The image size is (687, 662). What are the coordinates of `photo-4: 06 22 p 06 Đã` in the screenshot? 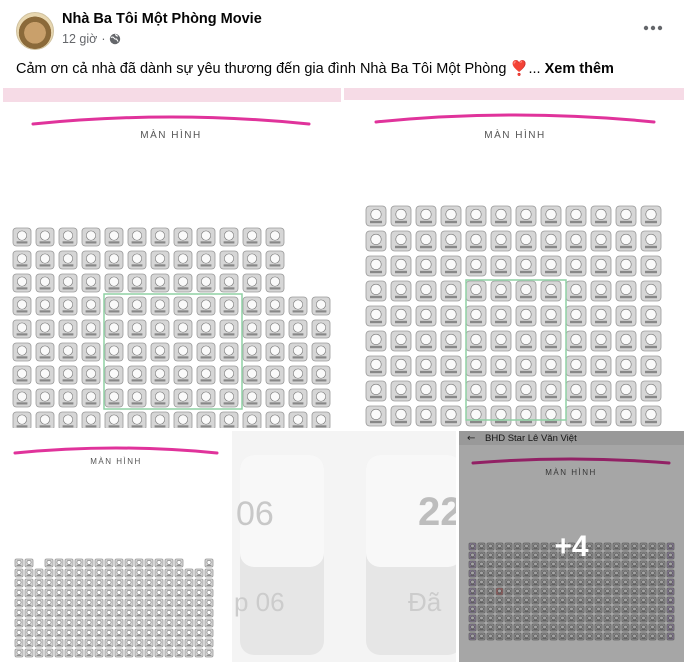 It's located at (344, 546).